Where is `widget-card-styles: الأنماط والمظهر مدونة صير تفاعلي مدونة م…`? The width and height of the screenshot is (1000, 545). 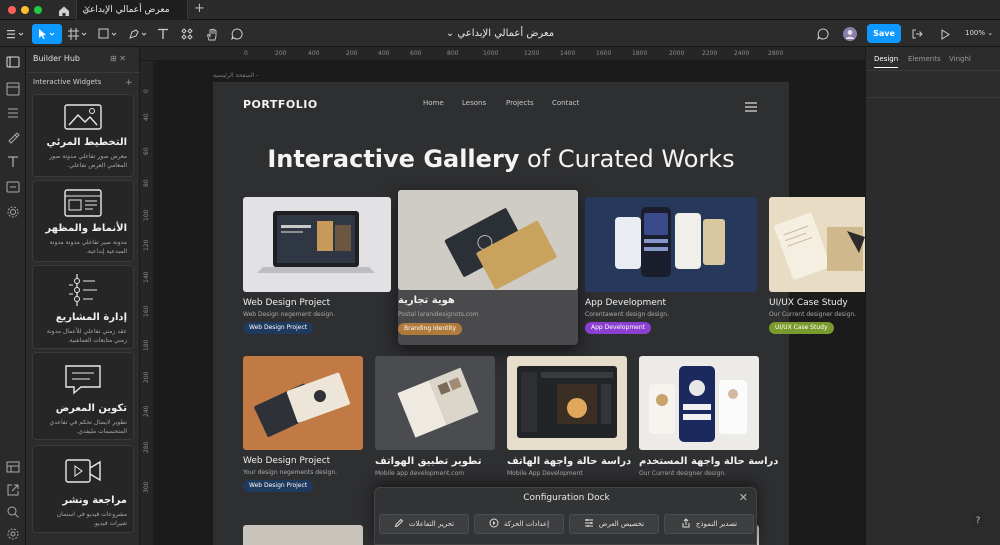 widget-card-styles: الأنماط والمظهر مدونة صير تفاعلي مدونة م… is located at coordinates (83, 221).